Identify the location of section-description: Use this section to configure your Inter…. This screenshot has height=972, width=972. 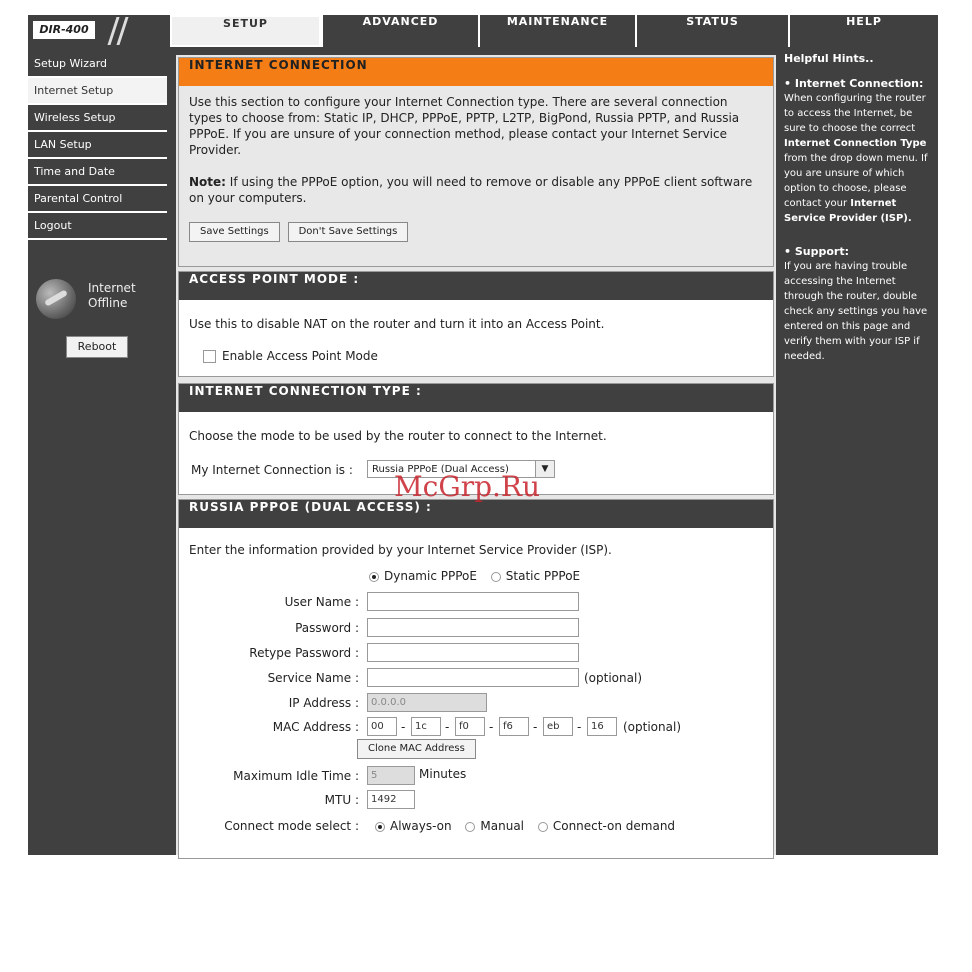
(464, 126).